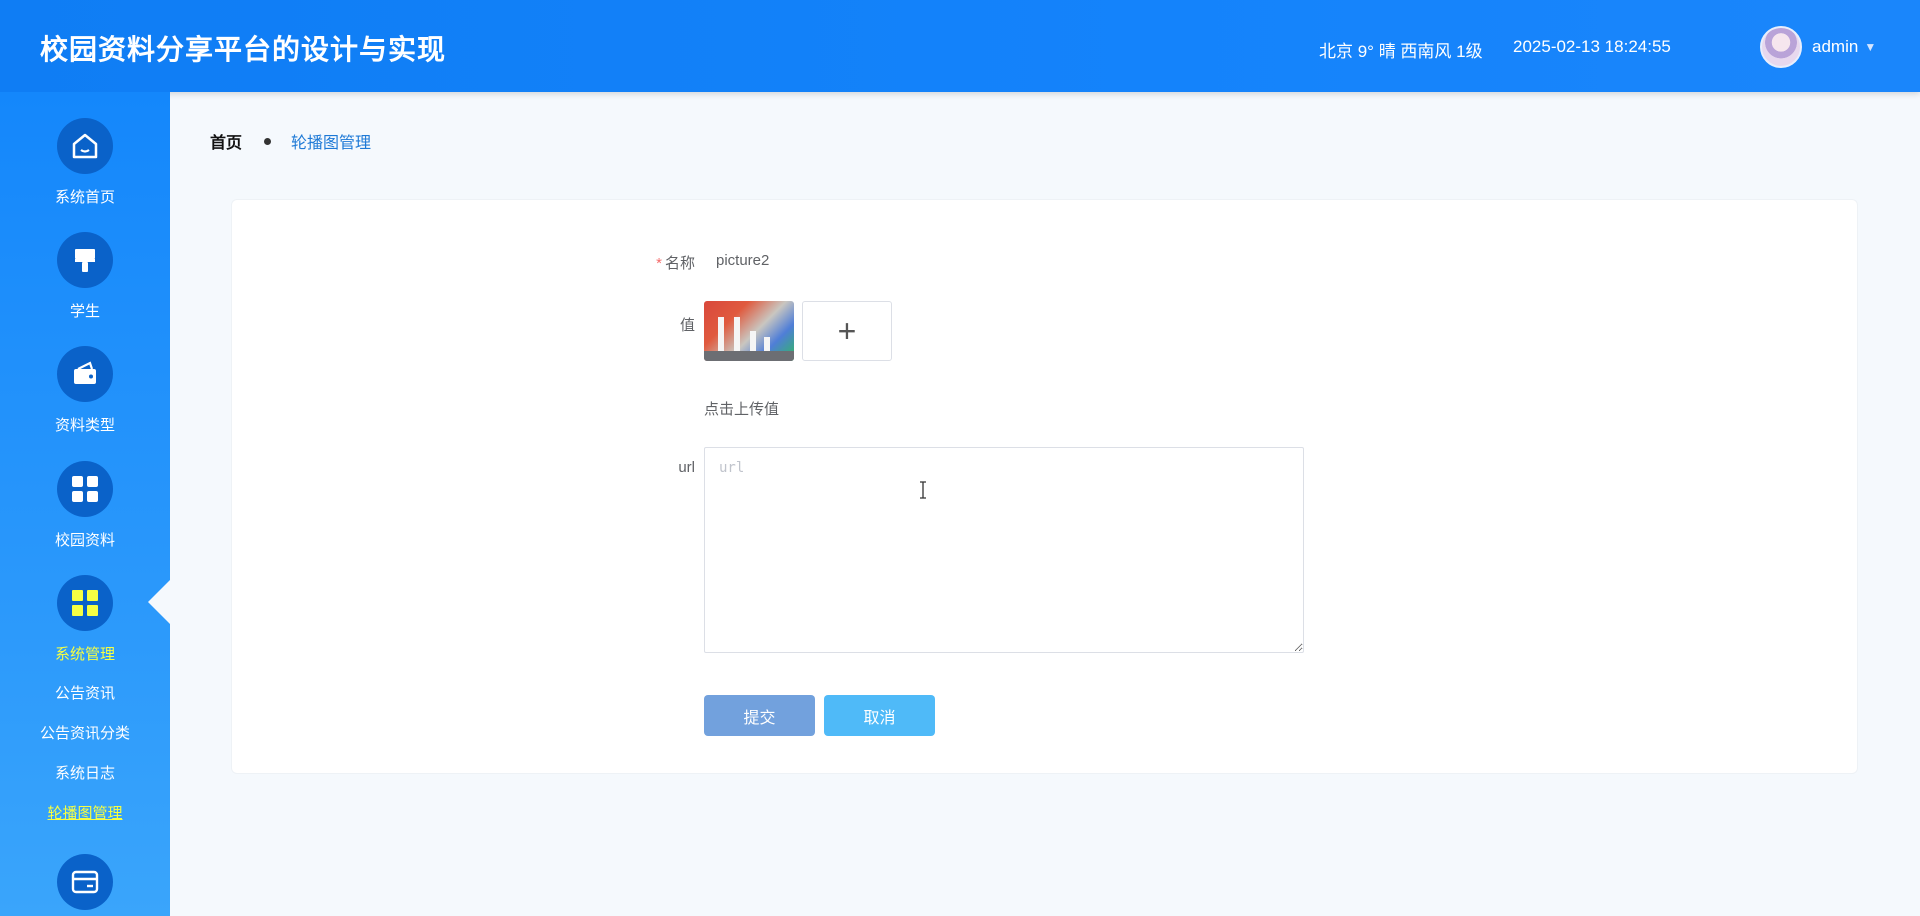 This screenshot has width=1920, height=916. What do you see at coordinates (85, 374) in the screenshot?
I see `wallet-icon` at bounding box center [85, 374].